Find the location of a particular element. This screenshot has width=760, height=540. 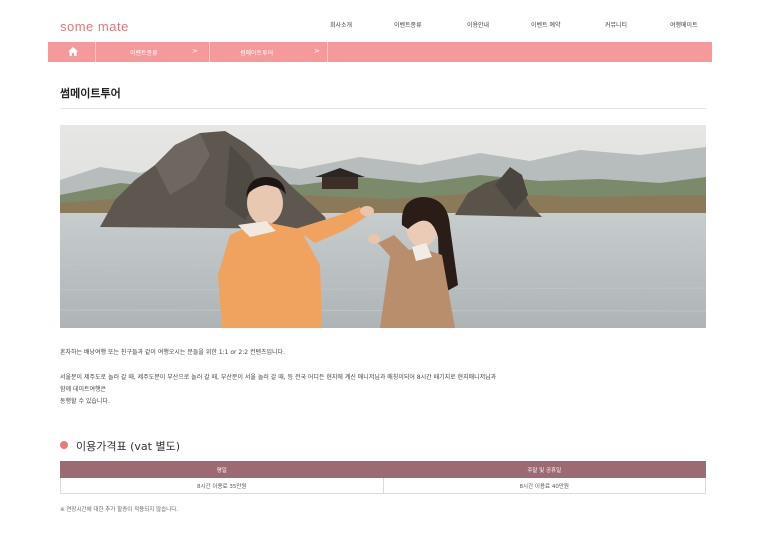

breadcrumb-item-current: 썸메이트투어 > is located at coordinates (269, 52).